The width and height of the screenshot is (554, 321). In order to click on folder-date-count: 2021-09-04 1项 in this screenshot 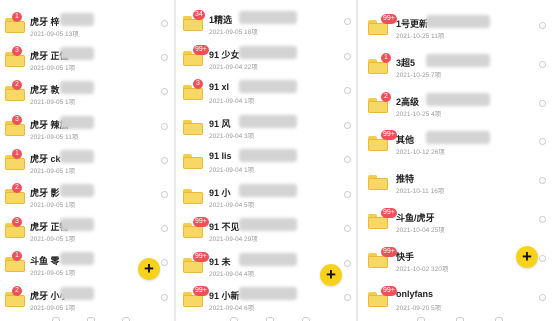, I will do `click(232, 101)`.